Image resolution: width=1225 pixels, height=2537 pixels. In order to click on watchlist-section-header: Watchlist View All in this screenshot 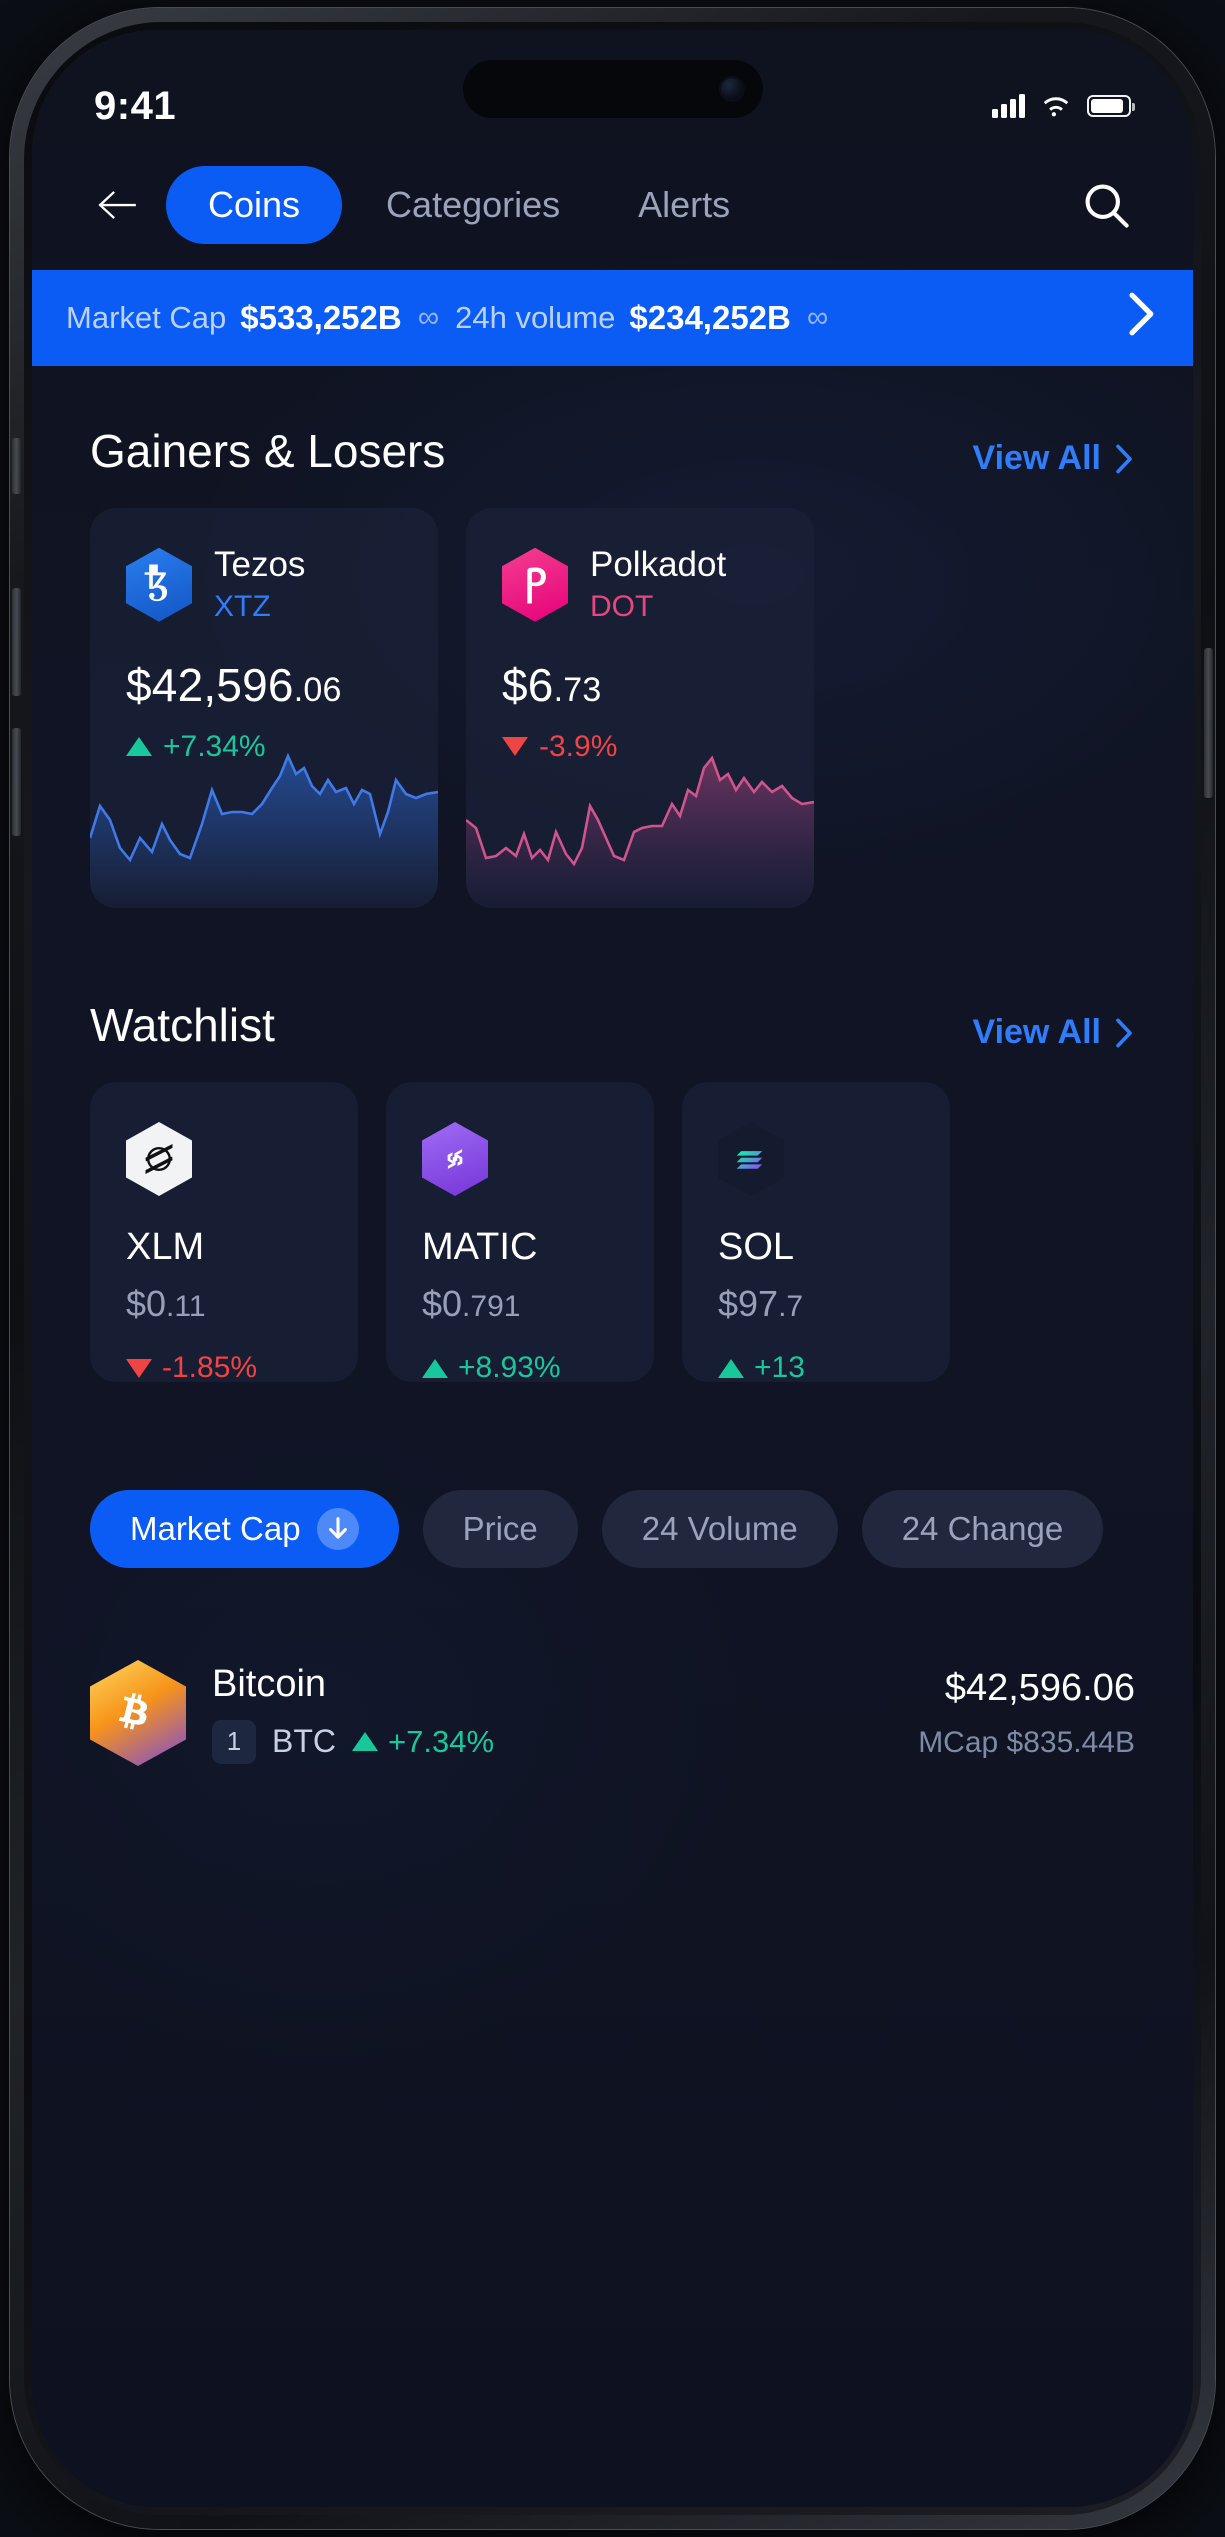, I will do `click(612, 995)`.